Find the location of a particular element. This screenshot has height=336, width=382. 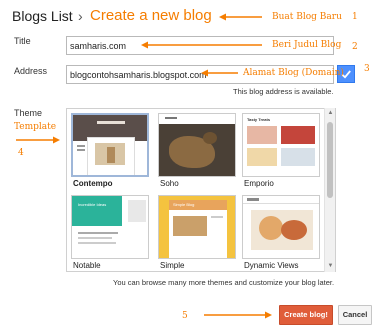

theme-tile-emporio: Tasty Treats is located at coordinates (281, 145).